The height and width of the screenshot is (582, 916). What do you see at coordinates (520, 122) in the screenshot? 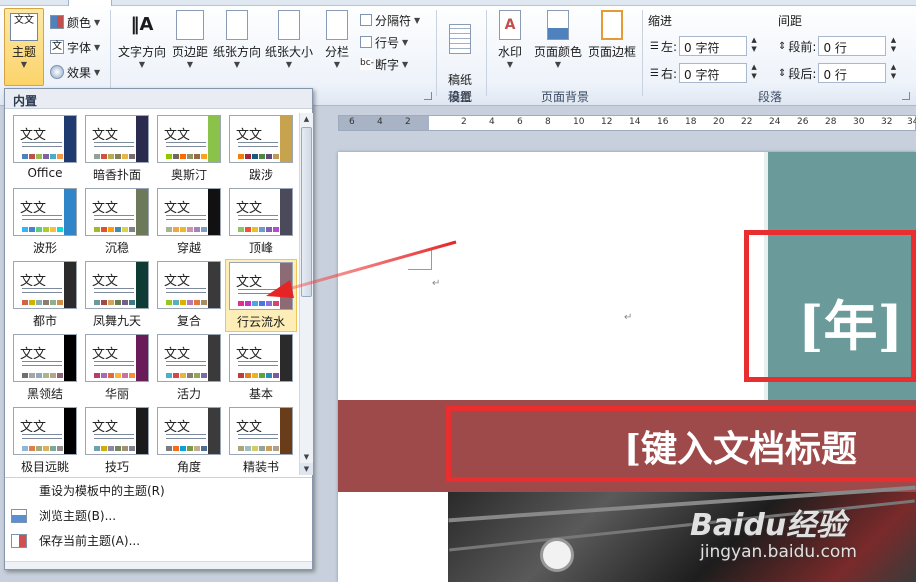
I see `ruler-tick-label: 6` at bounding box center [520, 122].